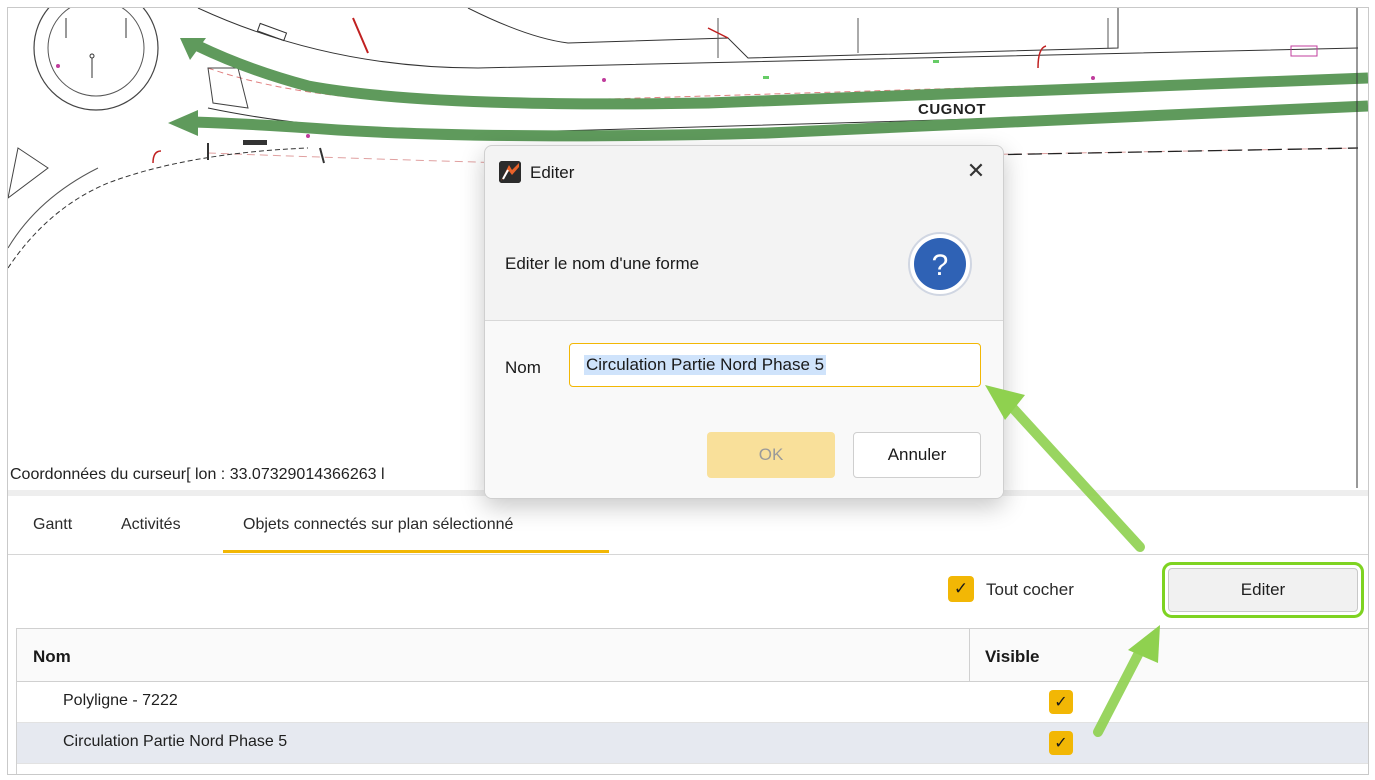  Describe the element at coordinates (952, 109) in the screenshot. I see `street-label: CUGNOT` at that location.